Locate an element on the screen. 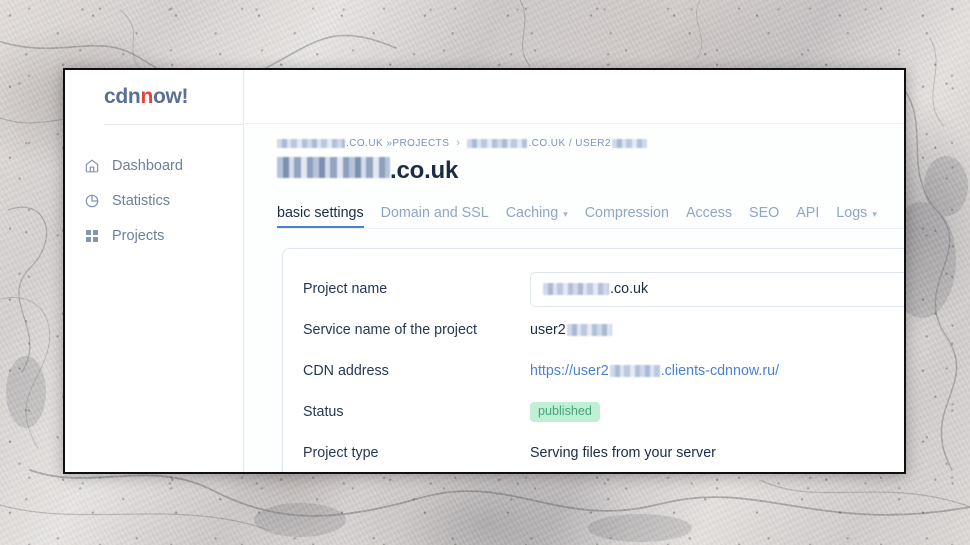 This screenshot has width=970, height=545. sidebar-item-projects: Projects is located at coordinates (154, 235).